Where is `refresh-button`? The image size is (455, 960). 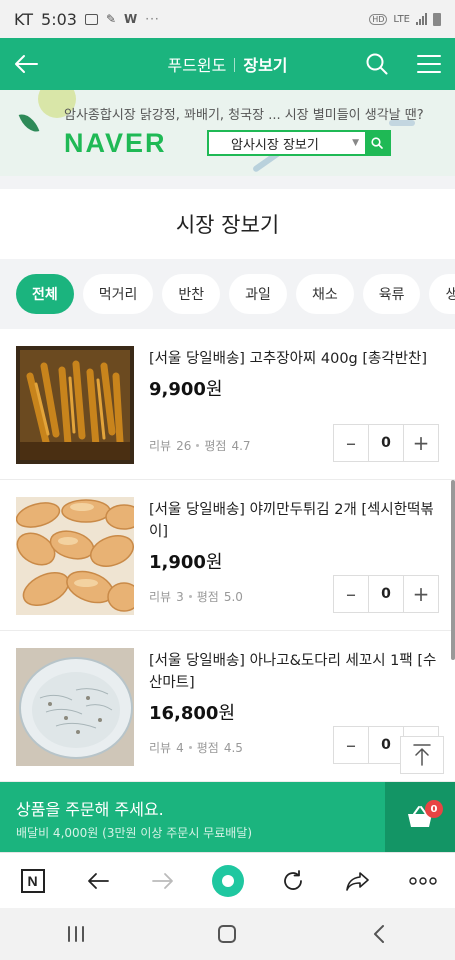
refresh-button is located at coordinates (293, 881).